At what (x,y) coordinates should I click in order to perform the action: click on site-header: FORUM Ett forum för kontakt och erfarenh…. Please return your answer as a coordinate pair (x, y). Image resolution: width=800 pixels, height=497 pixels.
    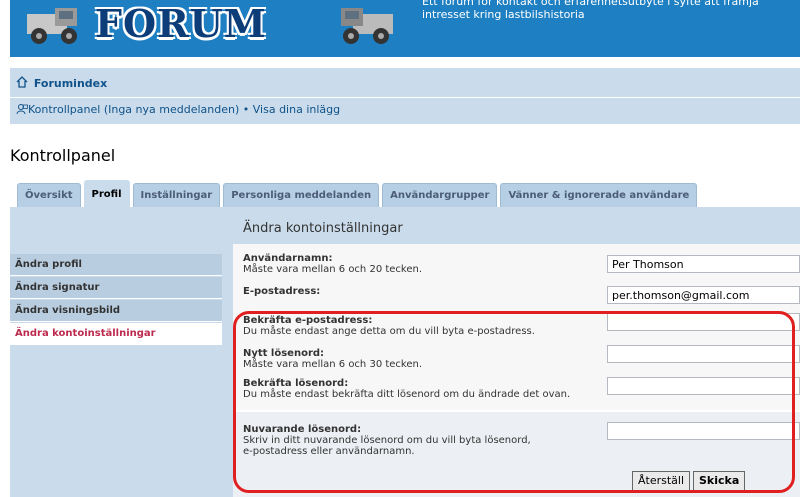
    Looking at the image, I should click on (405, 28).